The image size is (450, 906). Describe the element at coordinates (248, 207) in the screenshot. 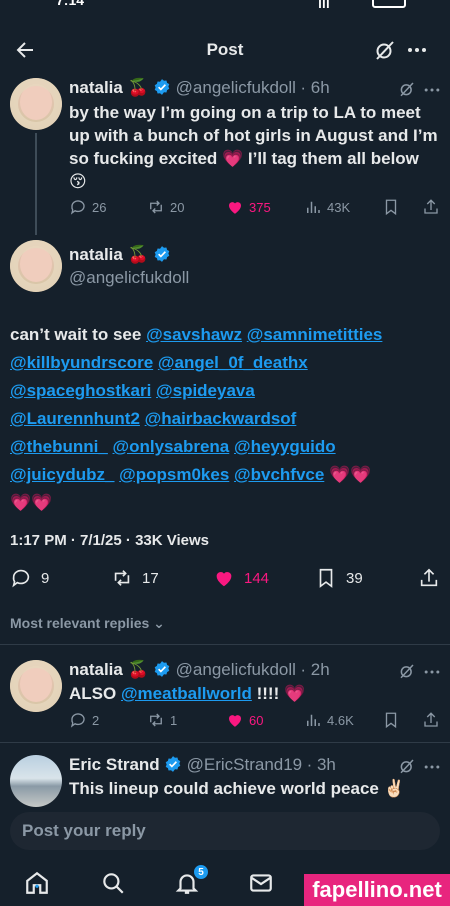

I see `like-action: 375` at that location.